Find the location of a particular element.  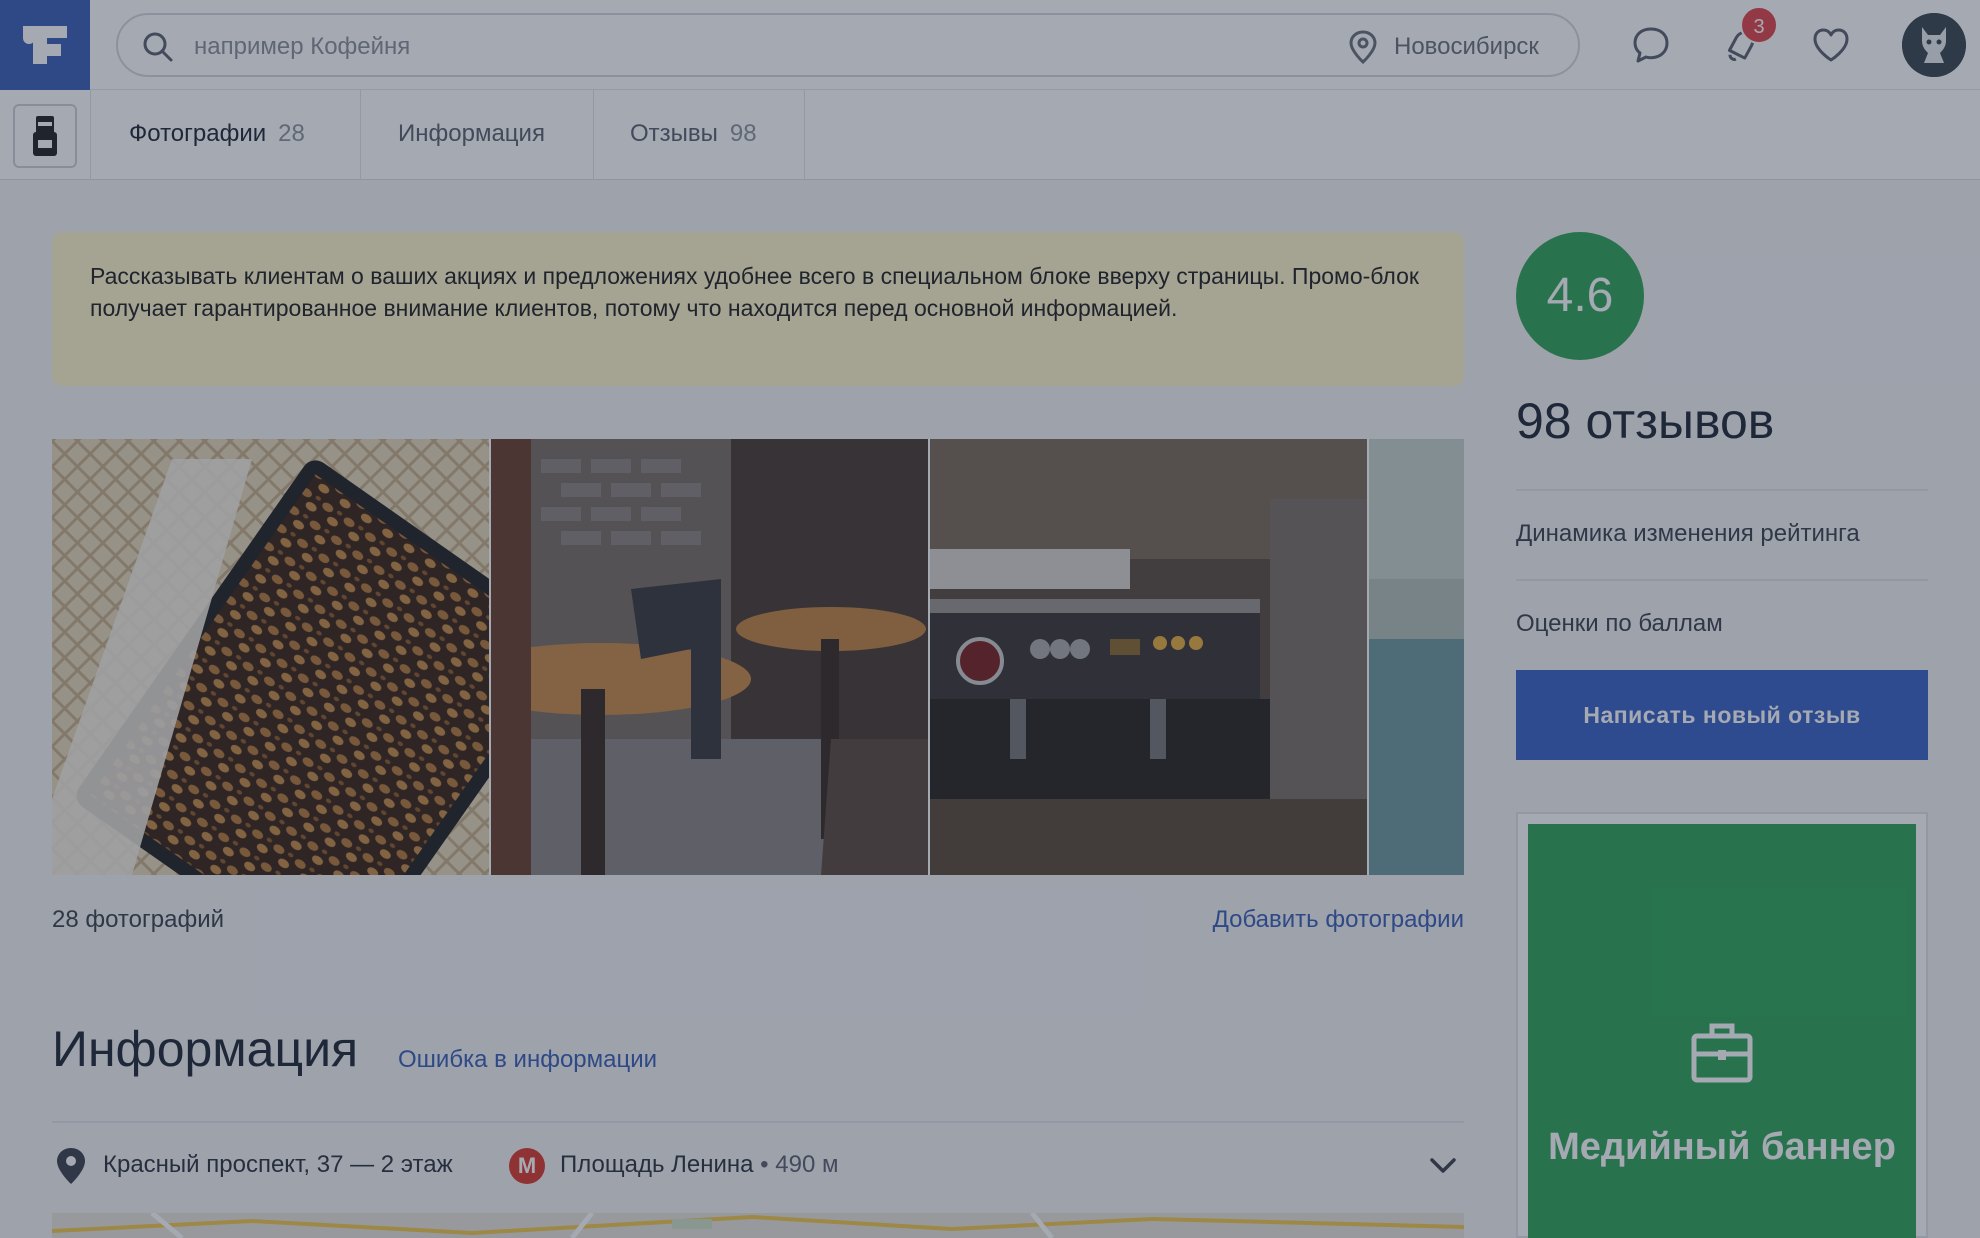

info-section-title: Информация is located at coordinates (205, 1049).